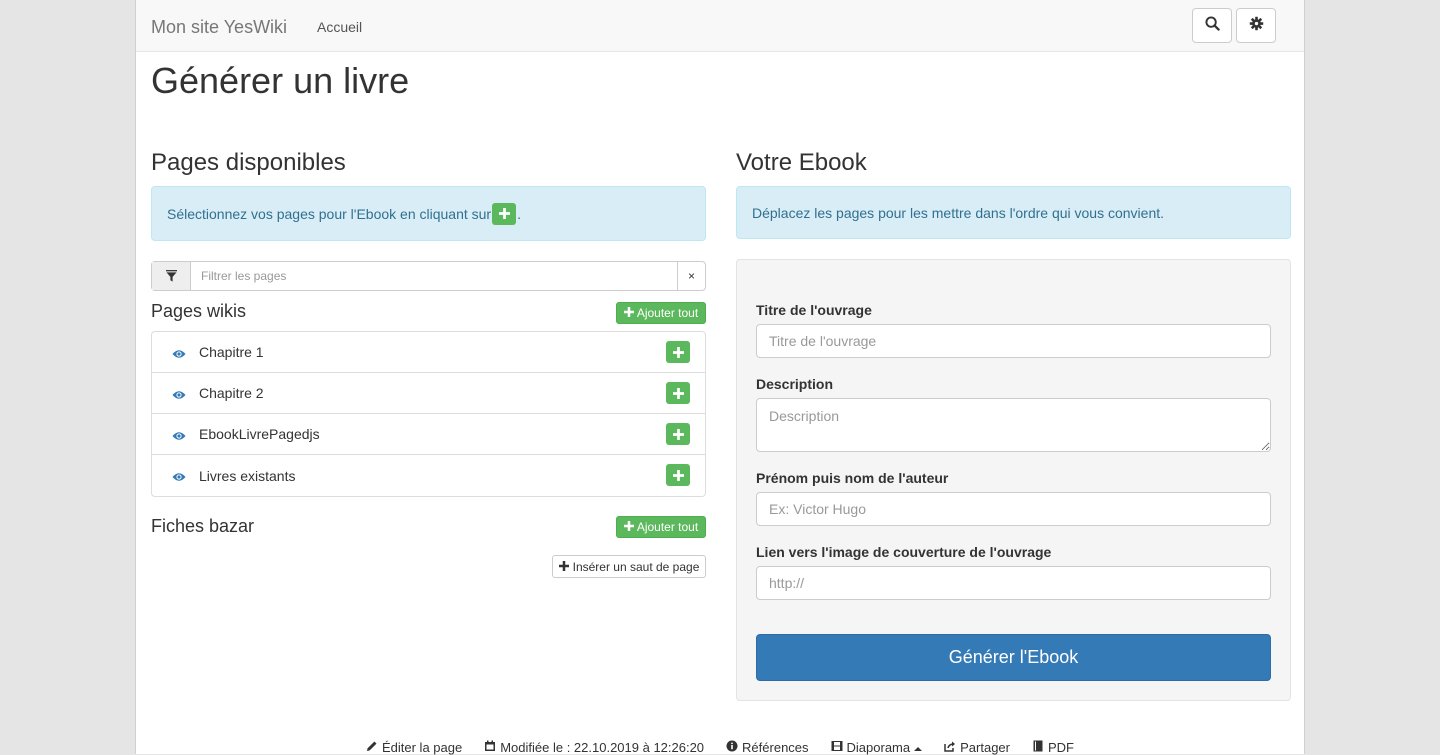  What do you see at coordinates (950, 747) in the screenshot?
I see `share-icon` at bounding box center [950, 747].